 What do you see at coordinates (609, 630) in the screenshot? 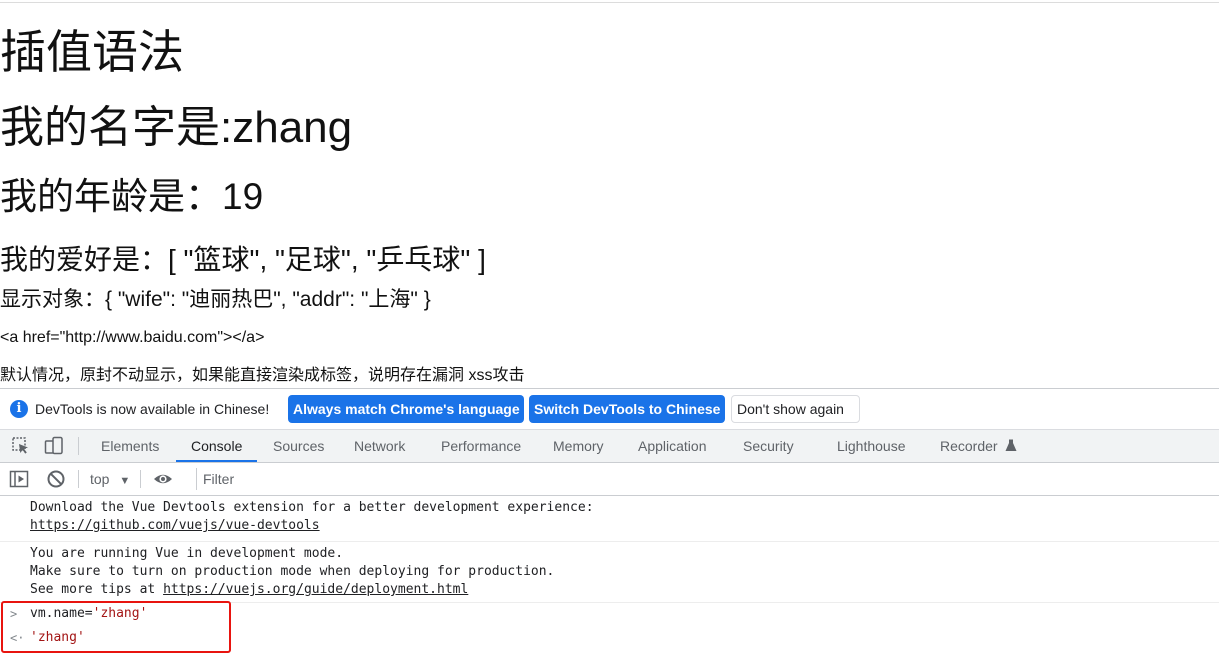
I see `console-command-entry: > vm.name='zhang' <· 'zhang'` at bounding box center [609, 630].